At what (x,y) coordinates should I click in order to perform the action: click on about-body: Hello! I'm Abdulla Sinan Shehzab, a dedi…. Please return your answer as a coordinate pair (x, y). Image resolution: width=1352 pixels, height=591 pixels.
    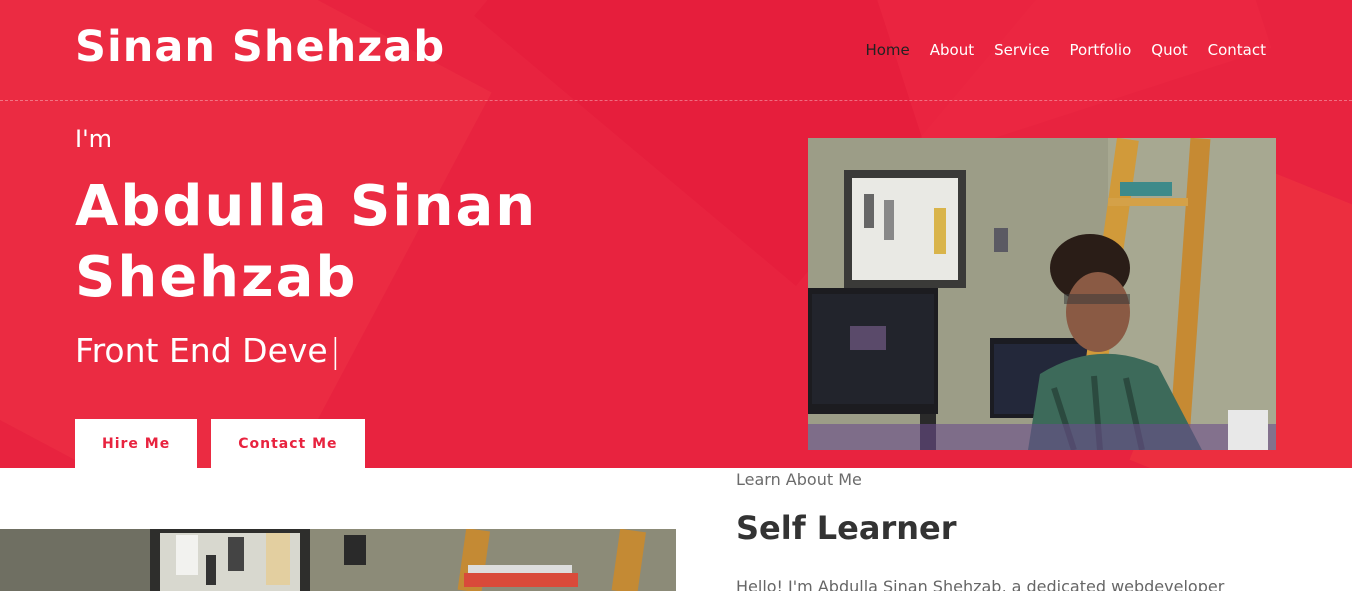
    Looking at the image, I should click on (980, 584).